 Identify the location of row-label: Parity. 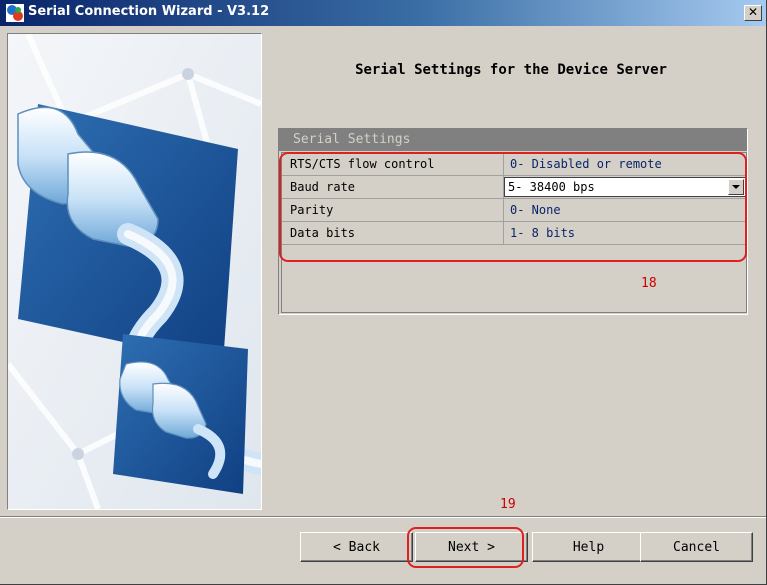
(312, 210).